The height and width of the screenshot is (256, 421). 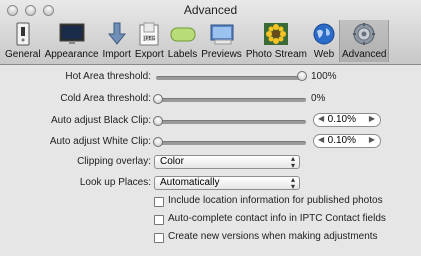 I want to click on black-clip-stepper: ◀ 0.10% ▶, so click(x=347, y=120).